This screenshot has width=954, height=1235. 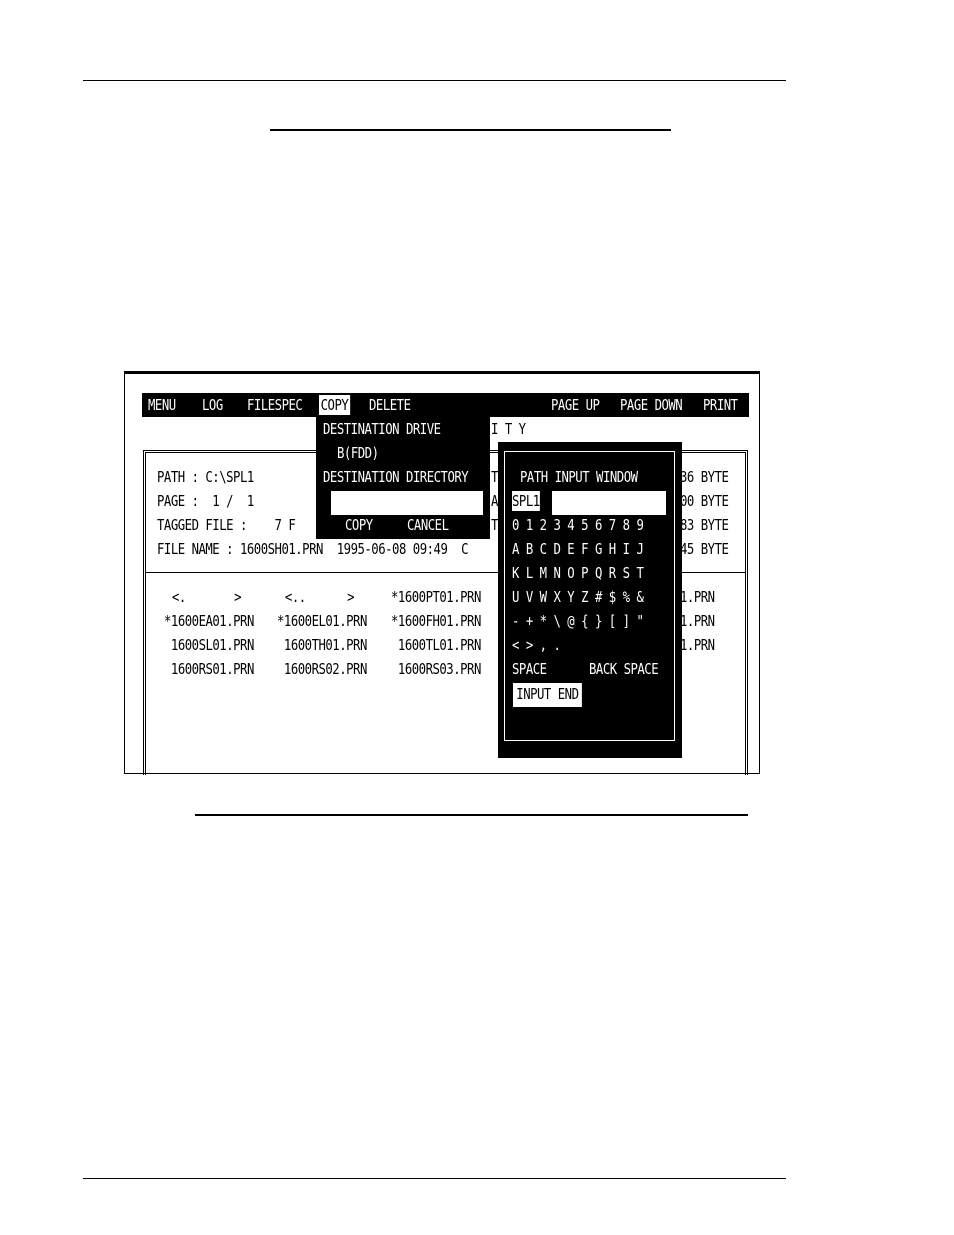 I want to click on utility-label-fragment: I T Y, so click(x=508, y=429).